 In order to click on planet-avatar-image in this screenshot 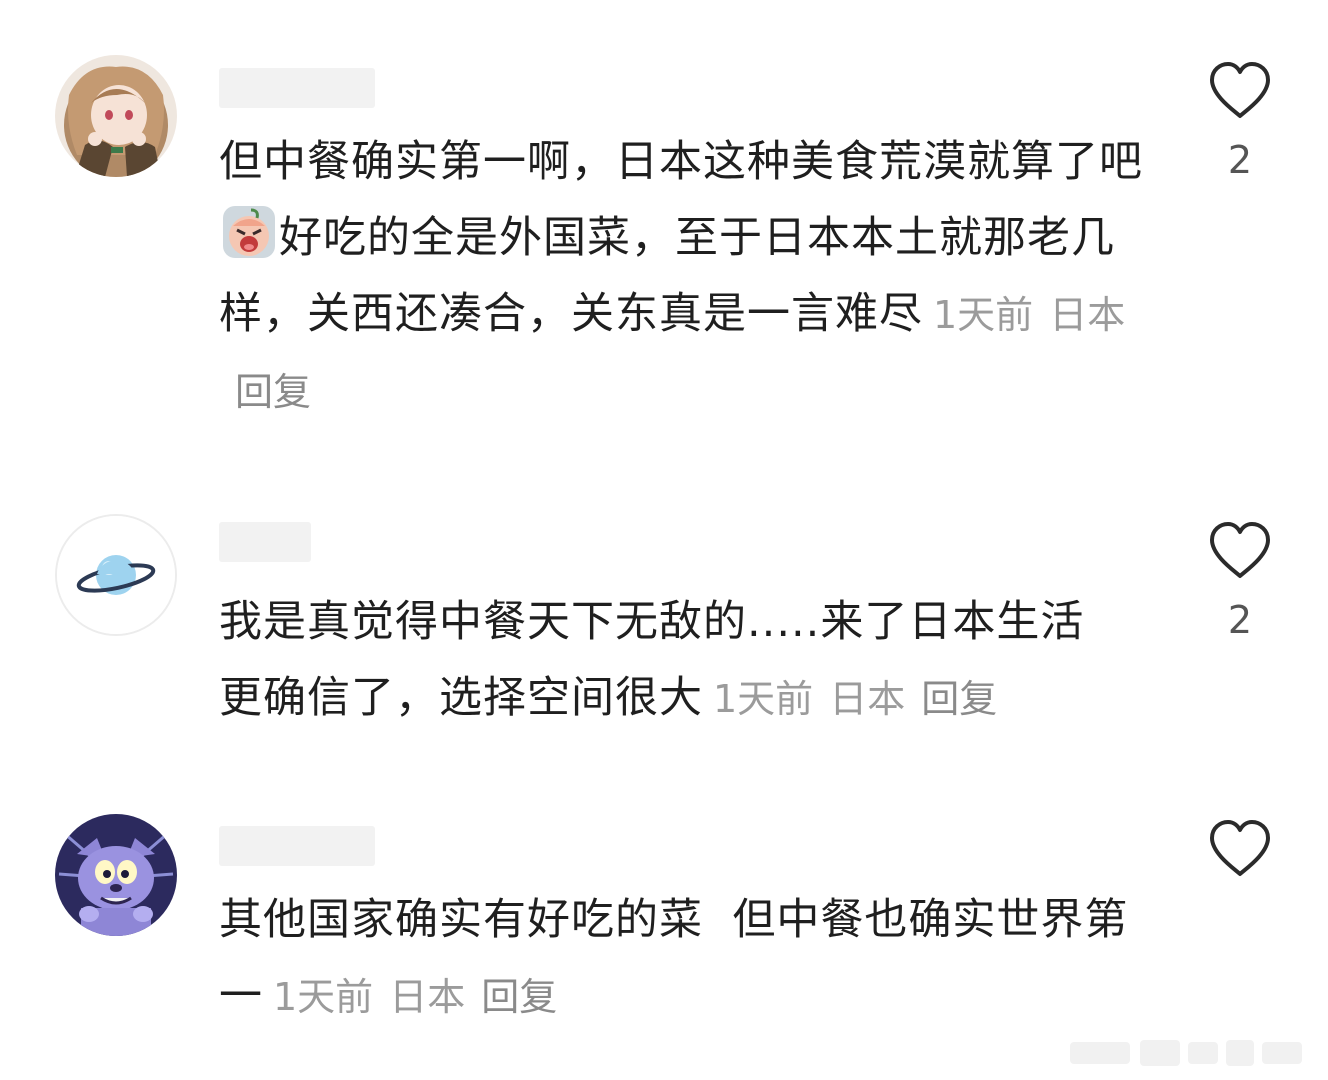, I will do `click(116, 575)`.